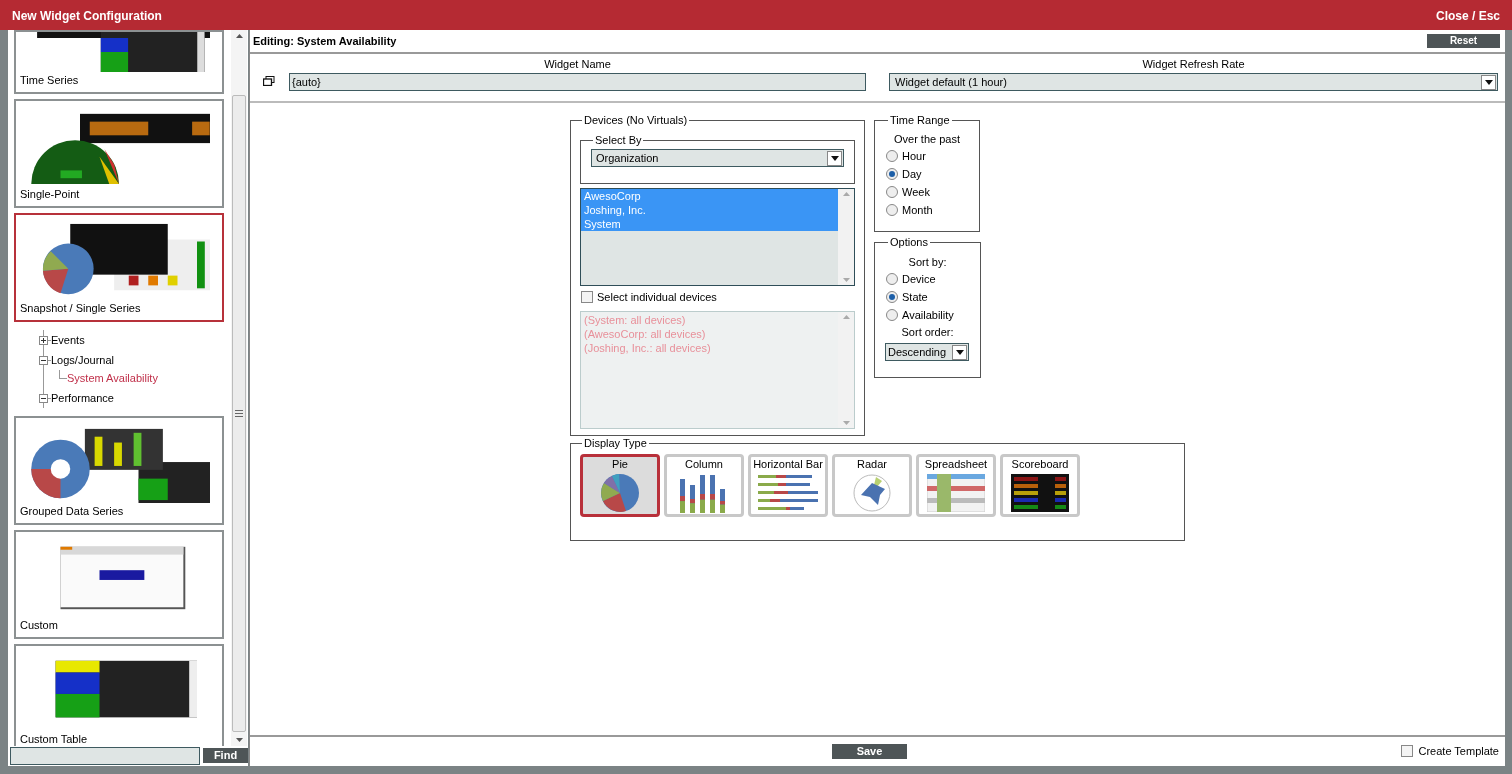  What do you see at coordinates (112, 378) in the screenshot?
I see `tree-item: System Availability` at bounding box center [112, 378].